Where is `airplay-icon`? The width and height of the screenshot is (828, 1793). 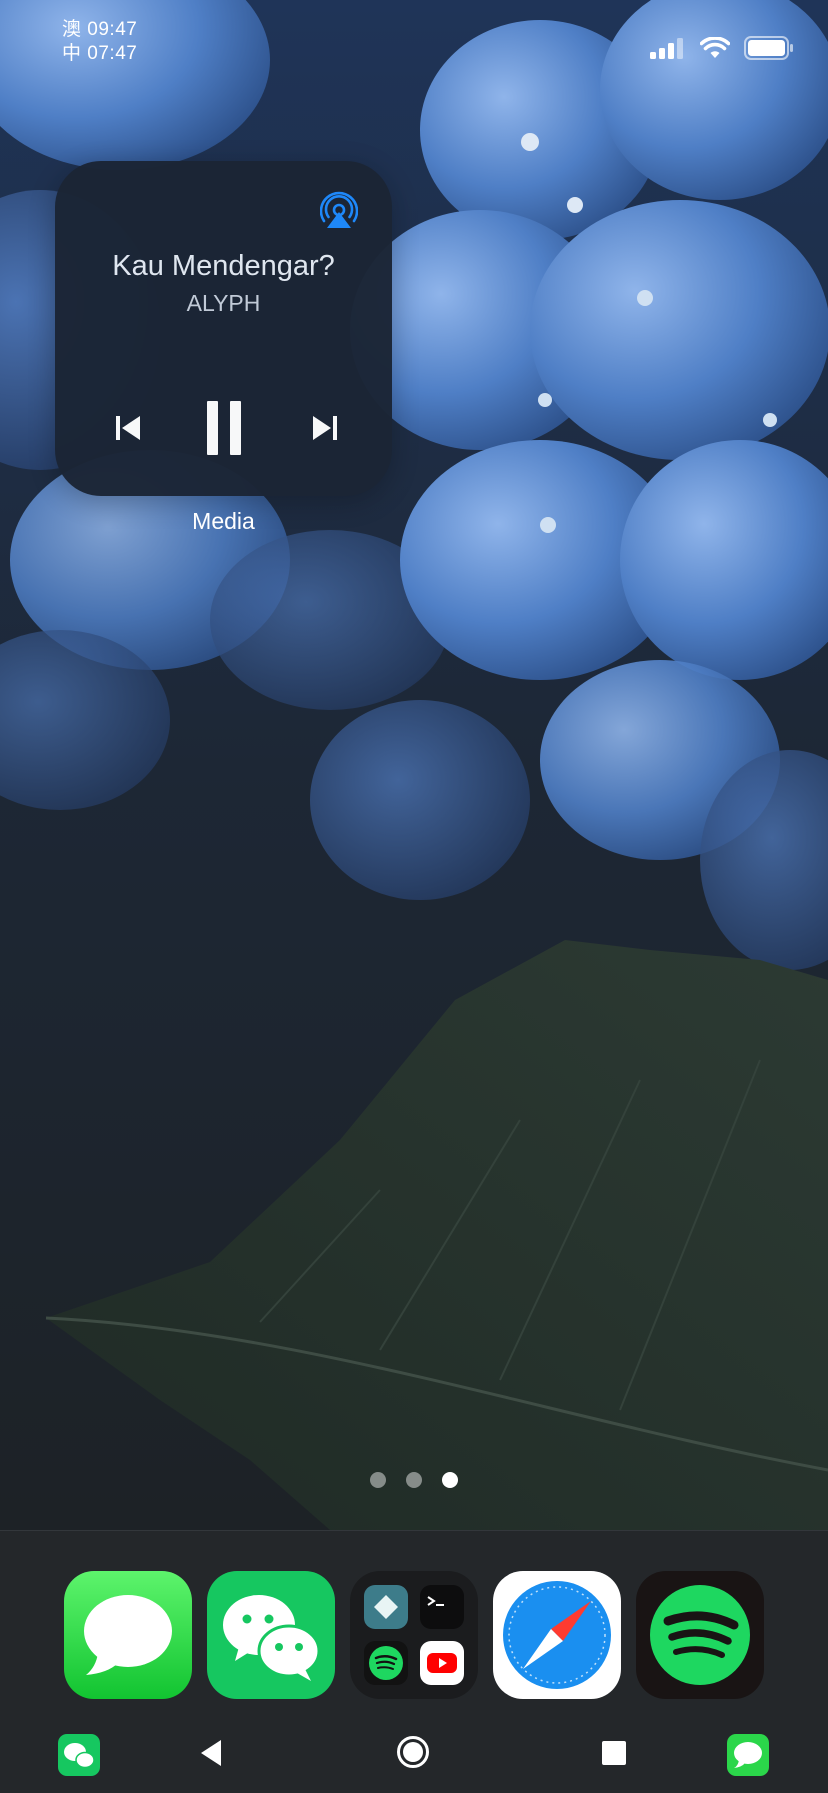 airplay-icon is located at coordinates (339, 210).